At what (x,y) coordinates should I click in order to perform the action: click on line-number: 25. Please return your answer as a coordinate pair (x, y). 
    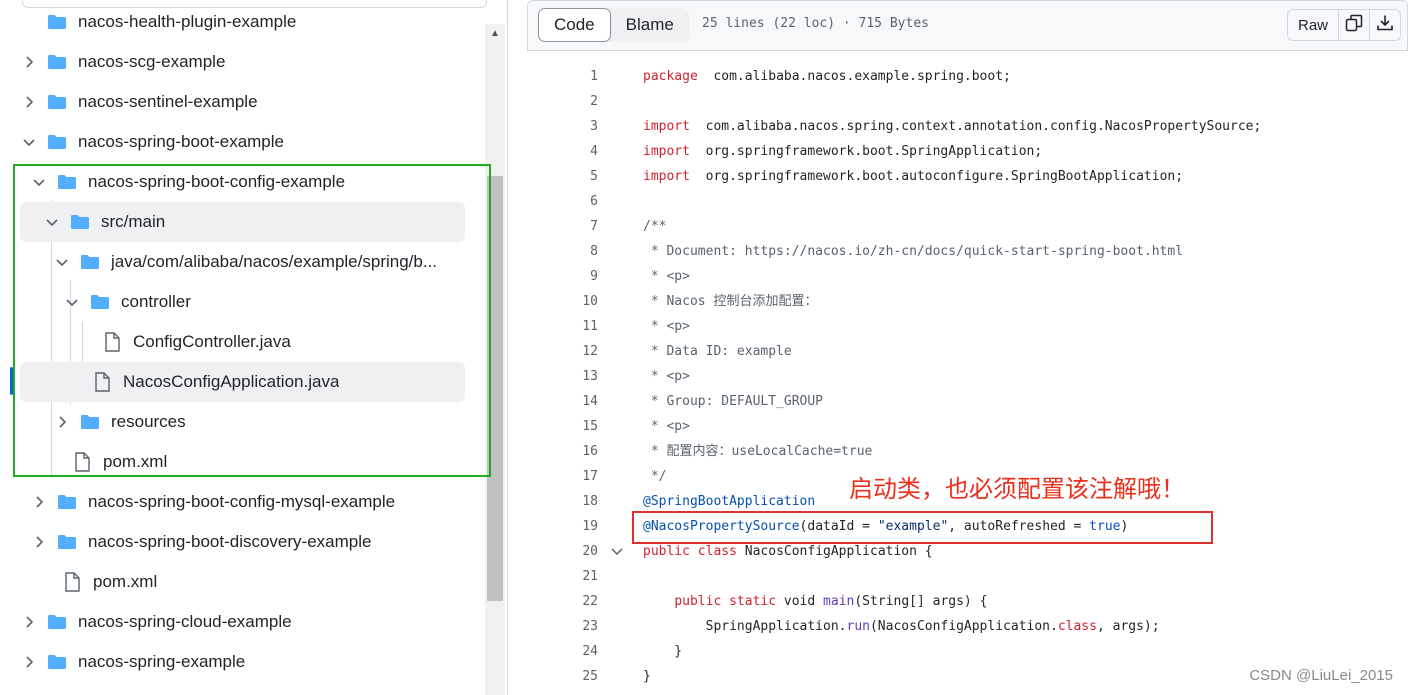
    Looking at the image, I should click on (562, 676).